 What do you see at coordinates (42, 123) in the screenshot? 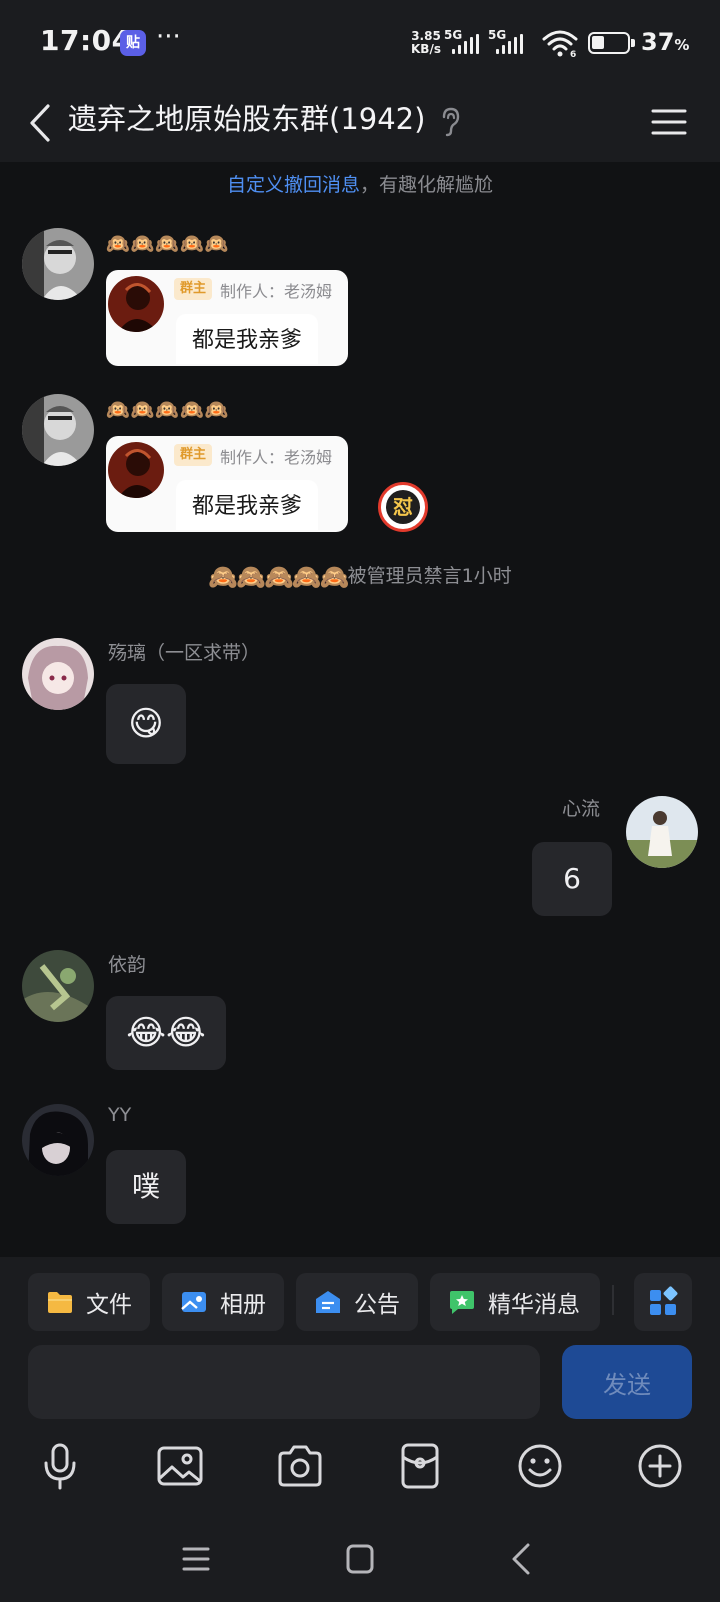
I see `chevron-left-icon` at bounding box center [42, 123].